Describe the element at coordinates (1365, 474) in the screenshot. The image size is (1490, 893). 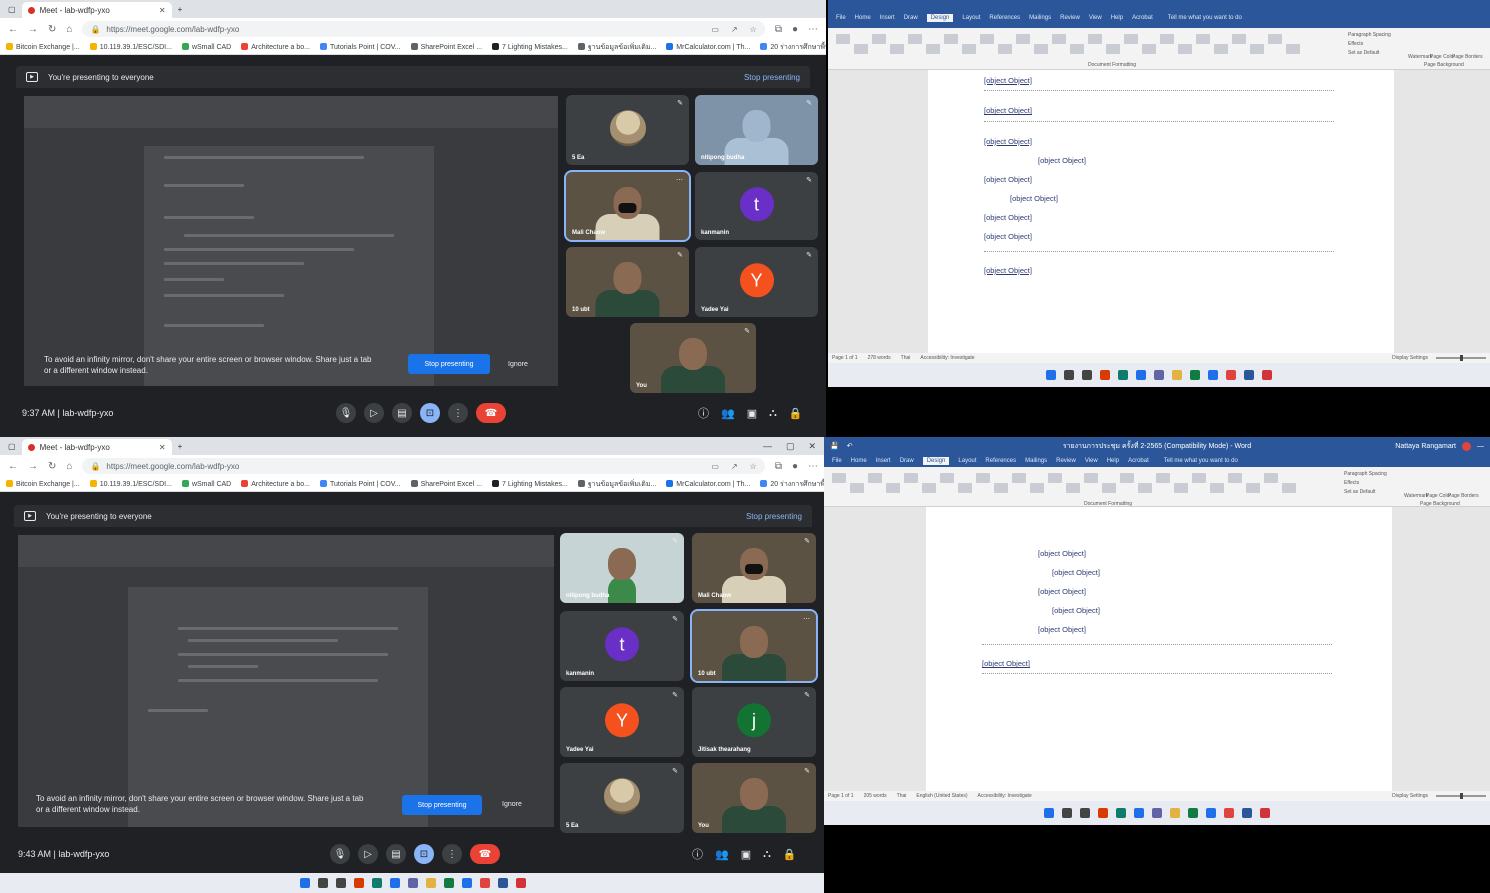
I see `ribbon-button: Paragraph Spacing` at that location.